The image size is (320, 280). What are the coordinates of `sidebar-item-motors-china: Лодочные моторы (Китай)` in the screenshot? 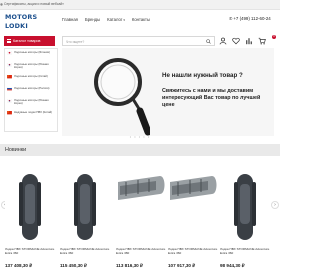 It's located at (31, 79).